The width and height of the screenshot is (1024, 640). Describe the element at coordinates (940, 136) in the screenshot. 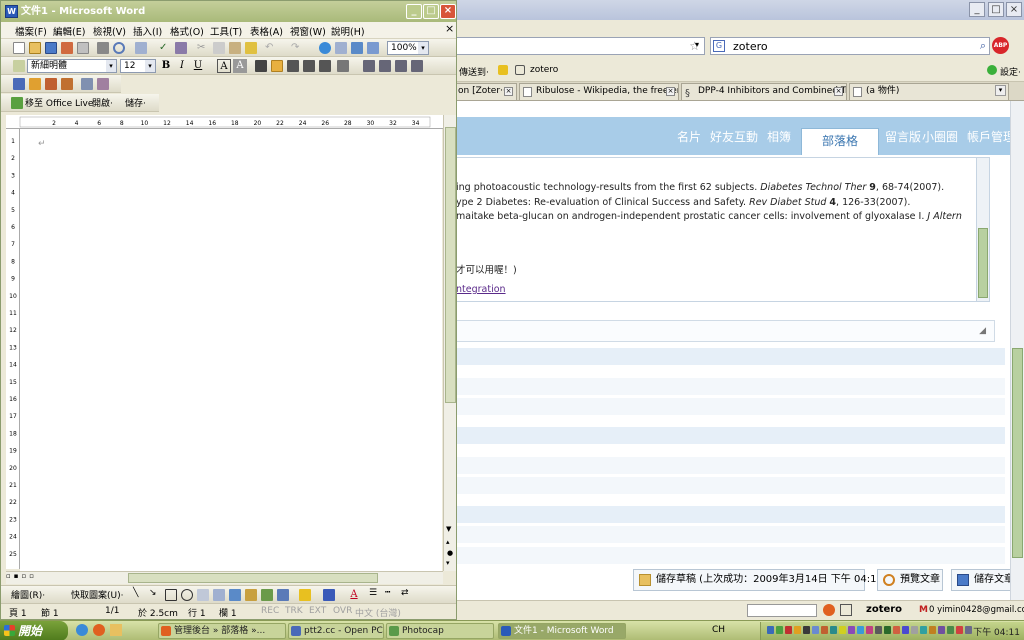

I see `nav-item-circle: 小圈圈` at that location.